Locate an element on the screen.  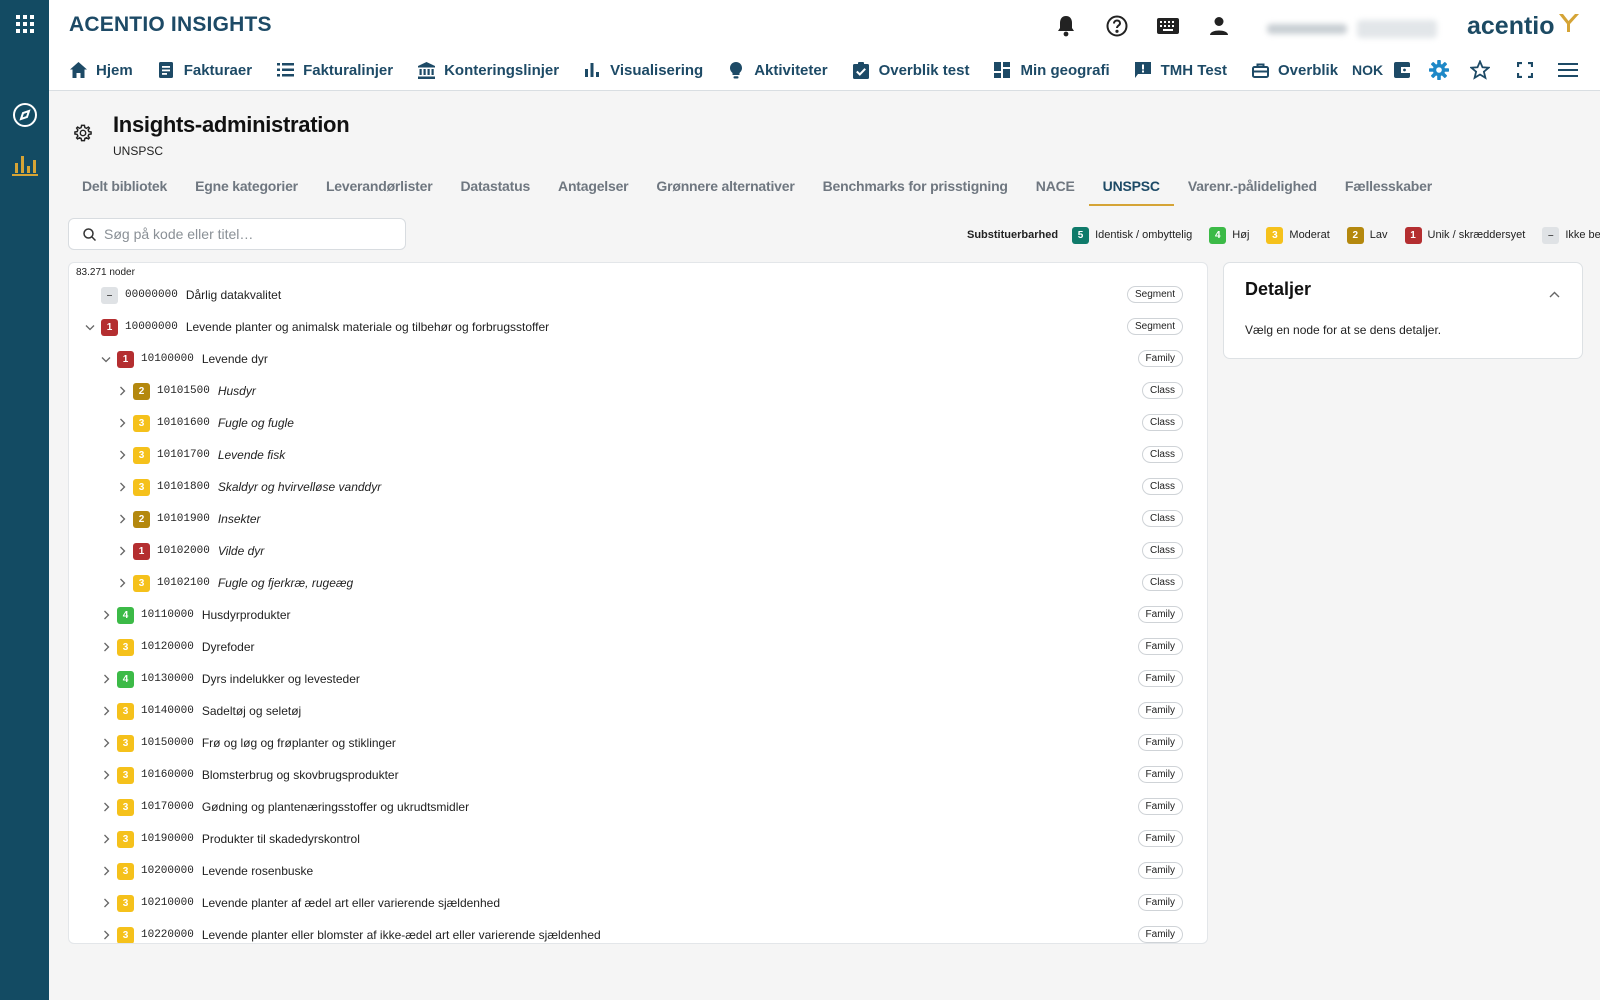
star-icon is located at coordinates (1480, 70).